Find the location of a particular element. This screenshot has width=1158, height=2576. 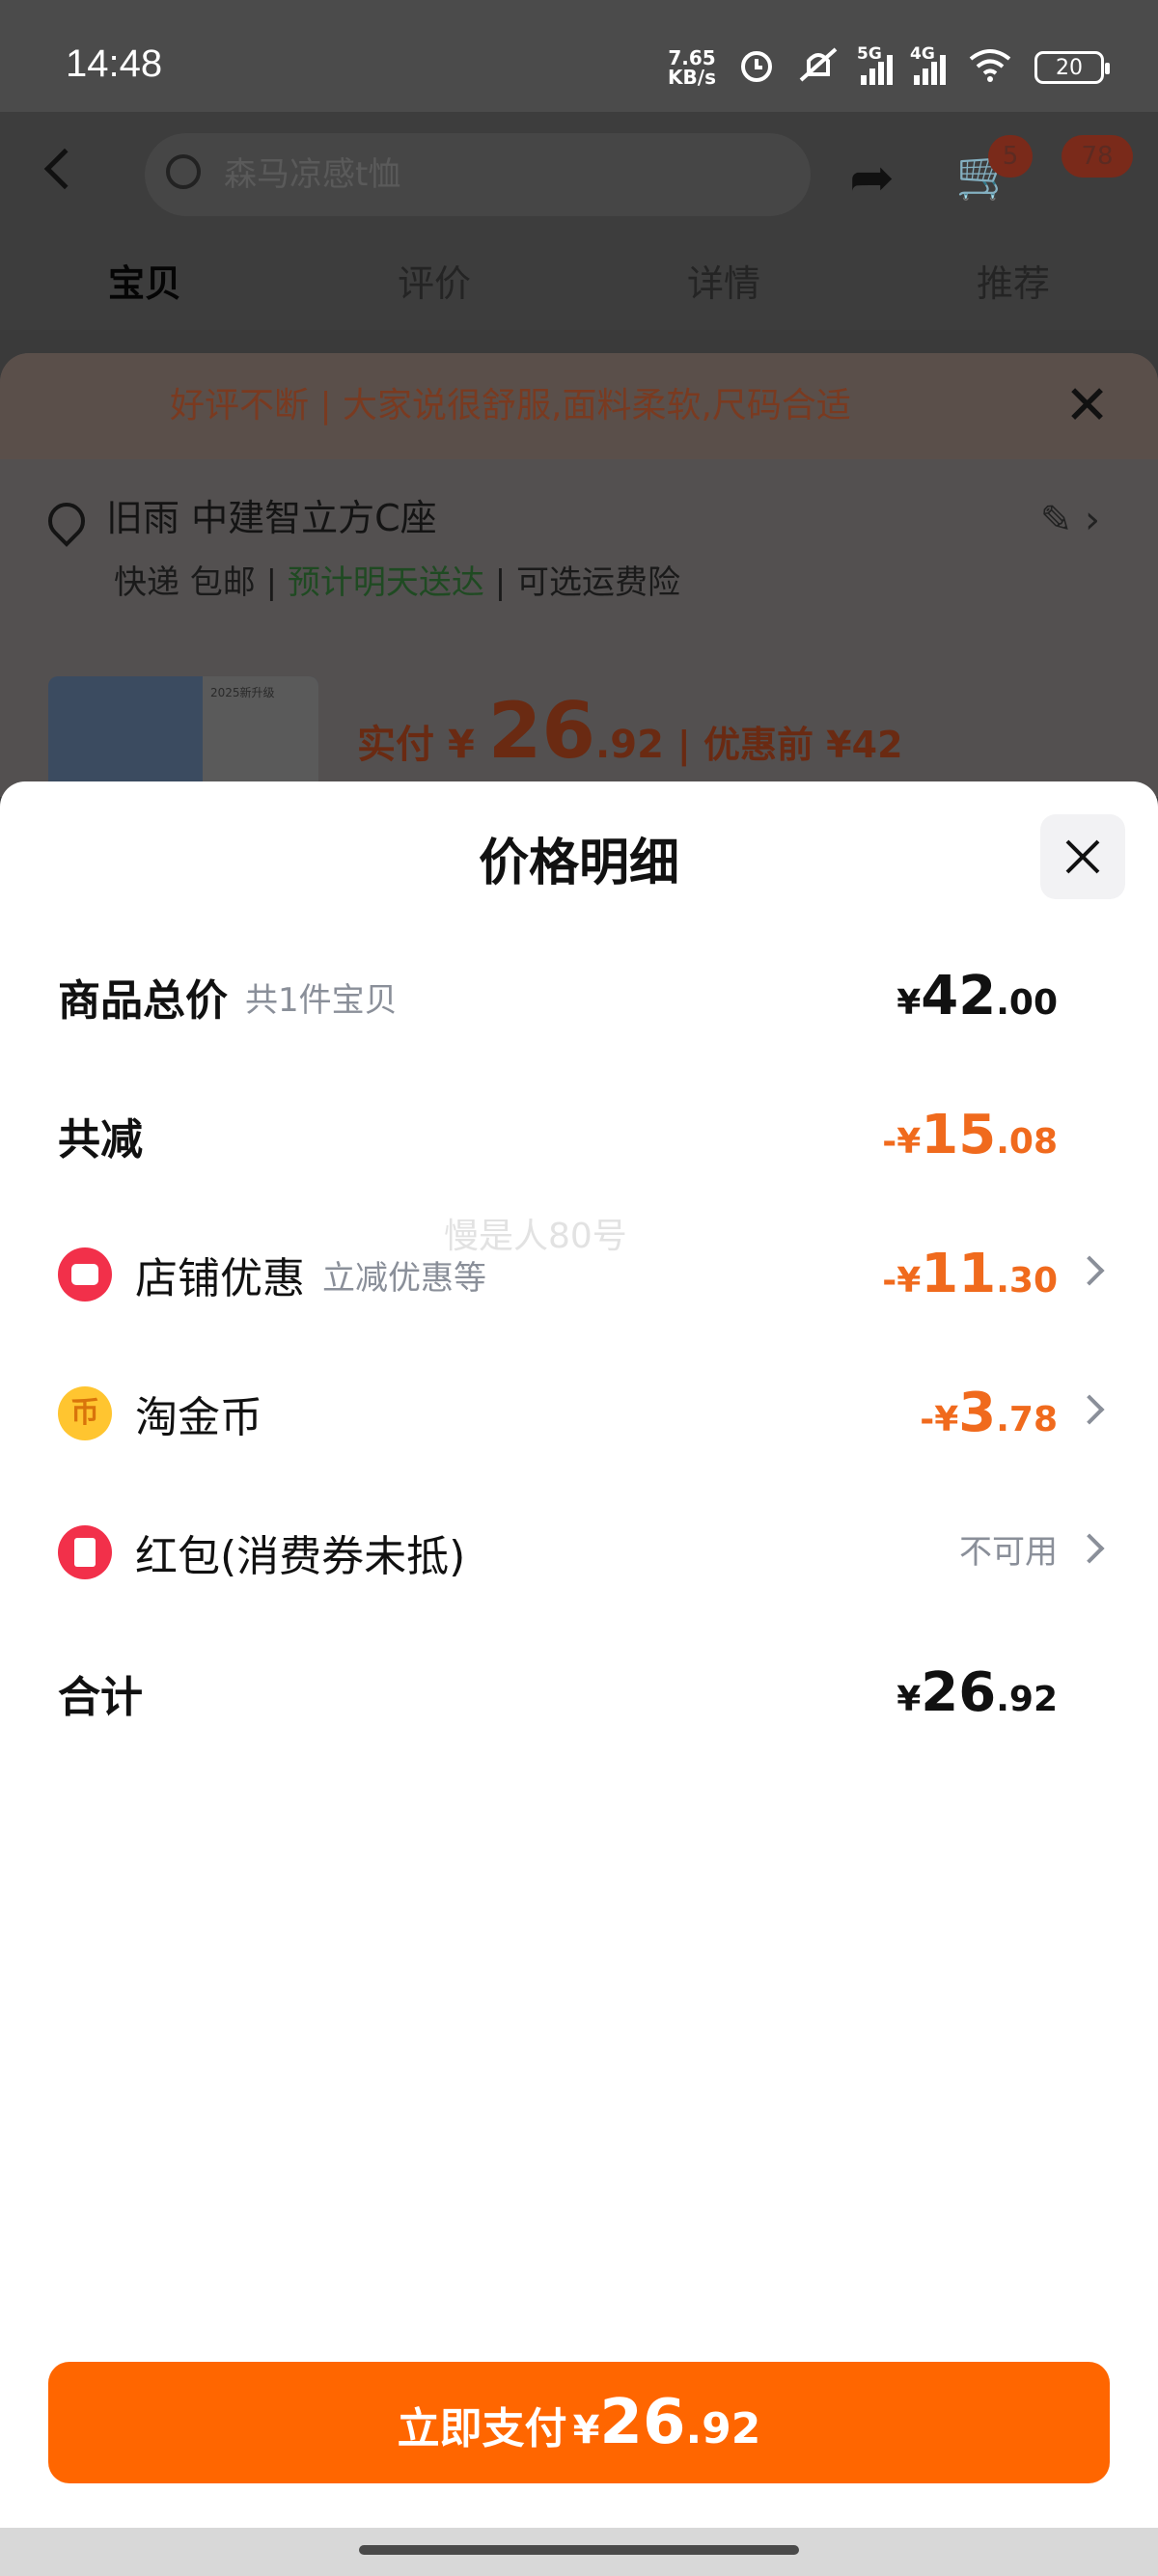

row-grand-total: 合计 ¥26.92 is located at coordinates (579, 1694).